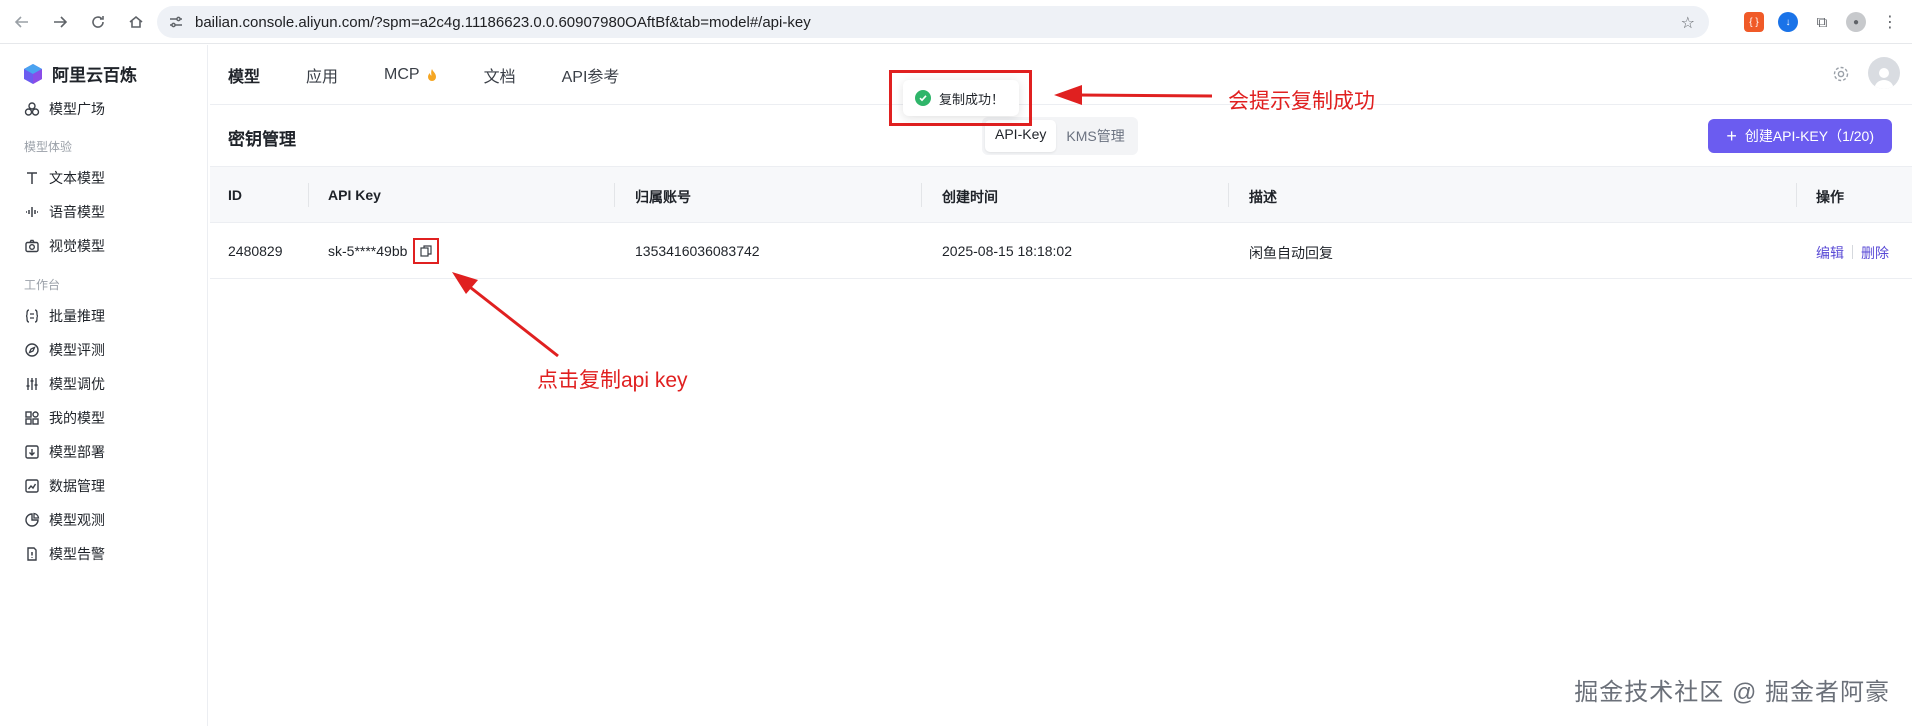 This screenshot has width=1912, height=726. Describe the element at coordinates (1301, 101) in the screenshot. I see `annotation-toast-note: 会提示复制成功` at that location.